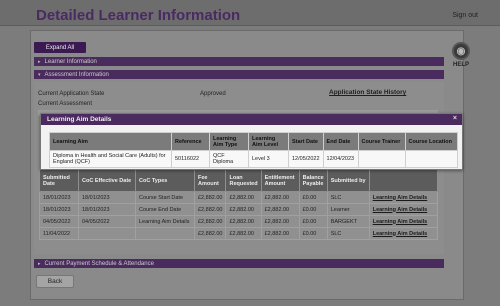  What do you see at coordinates (431, 141) in the screenshot?
I see `learning-aim-col-header: Course Location` at bounding box center [431, 141].